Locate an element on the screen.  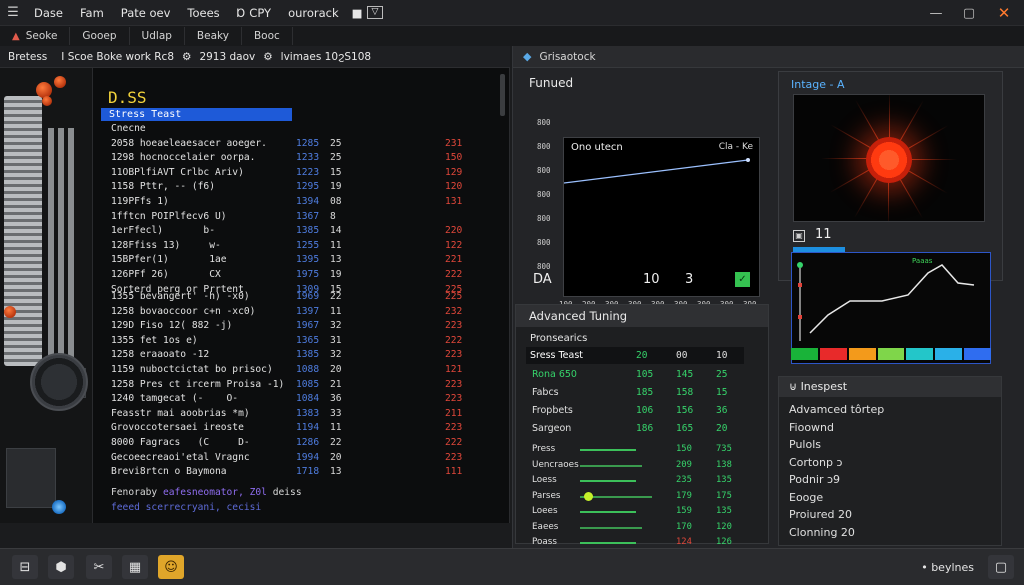
terminal-row: 126PFf 26) CX 1975 19 222 is located at coordinates (302, 275).